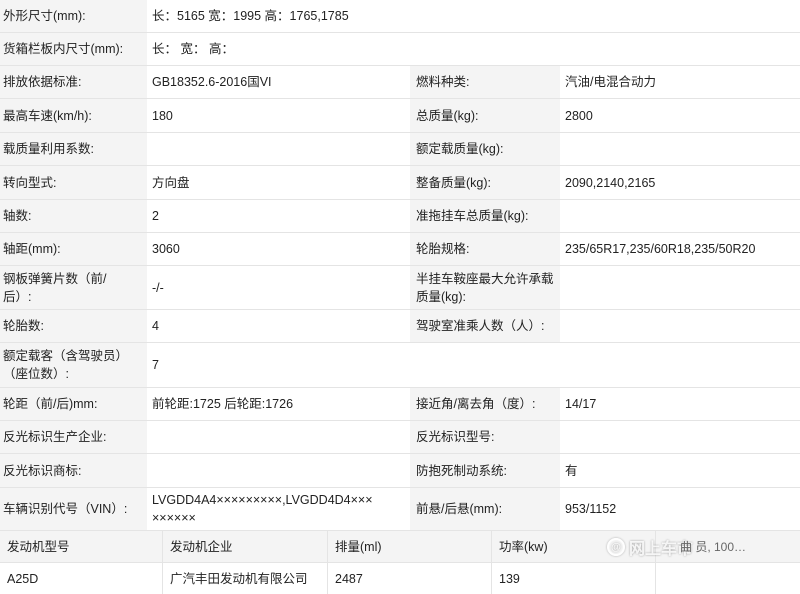 This screenshot has height=594, width=800. What do you see at coordinates (473, 365) in the screenshot?
I see `seats-value: 7` at bounding box center [473, 365].